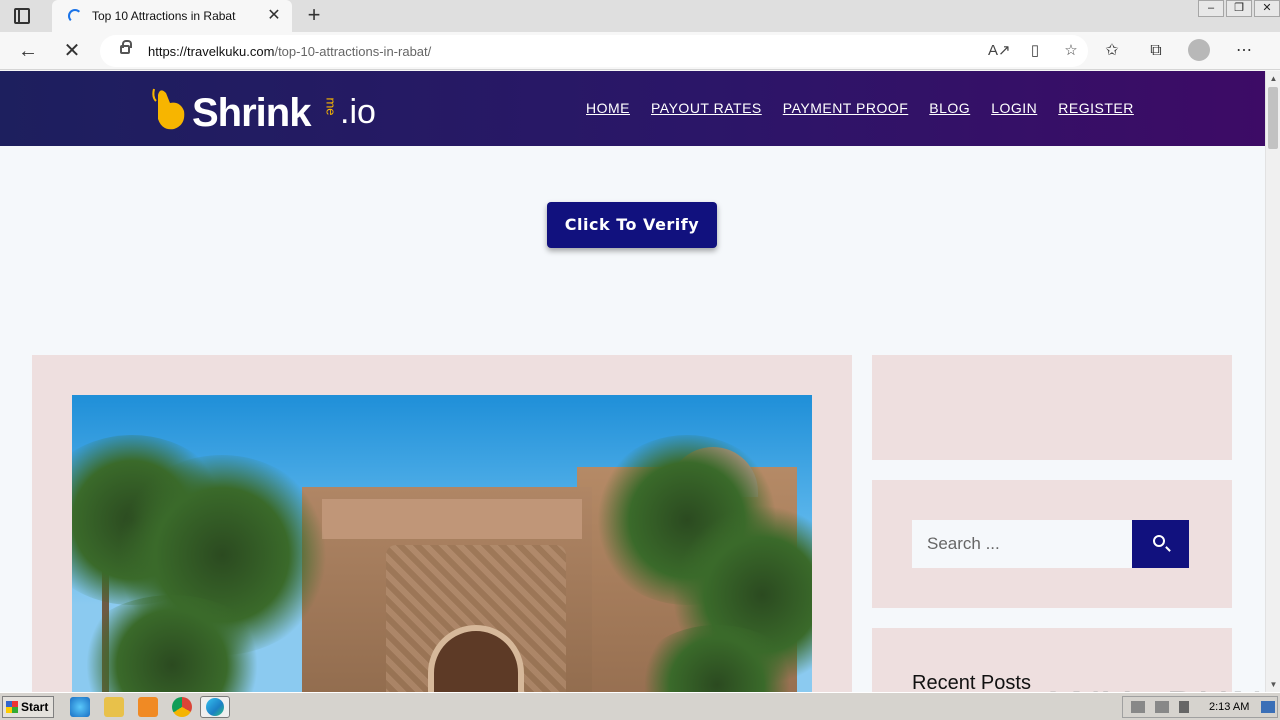 The width and height of the screenshot is (1280, 720). Describe the element at coordinates (182, 707) in the screenshot. I see `chrome-icon` at that location.